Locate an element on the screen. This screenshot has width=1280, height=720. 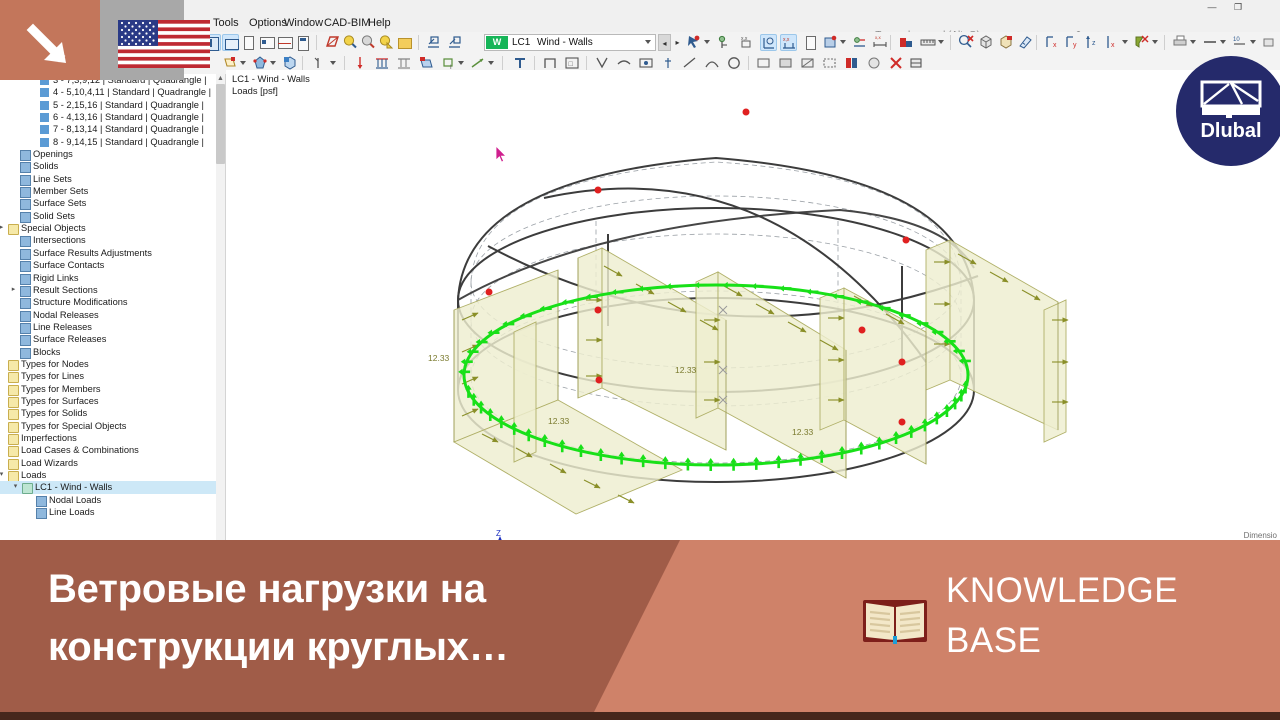
toolbar-zoom-window-button is located at coordinates (350, 42).